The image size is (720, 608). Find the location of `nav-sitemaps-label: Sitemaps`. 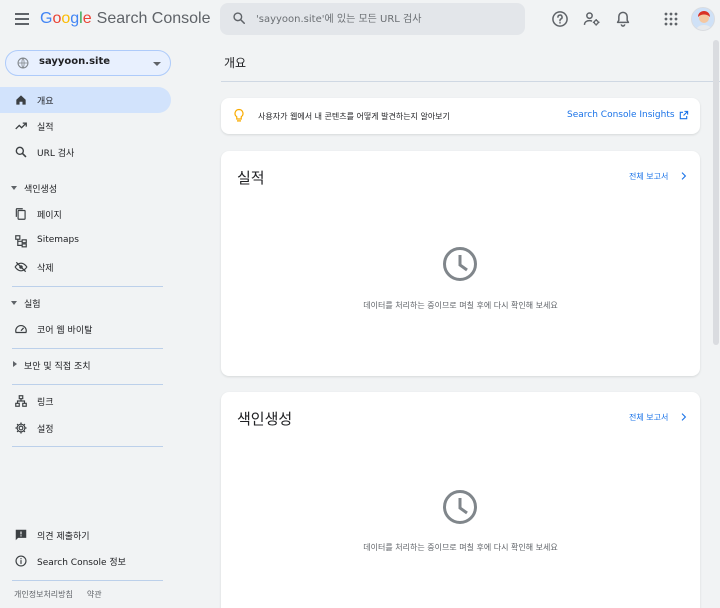

nav-sitemaps-label: Sitemaps is located at coordinates (58, 240).